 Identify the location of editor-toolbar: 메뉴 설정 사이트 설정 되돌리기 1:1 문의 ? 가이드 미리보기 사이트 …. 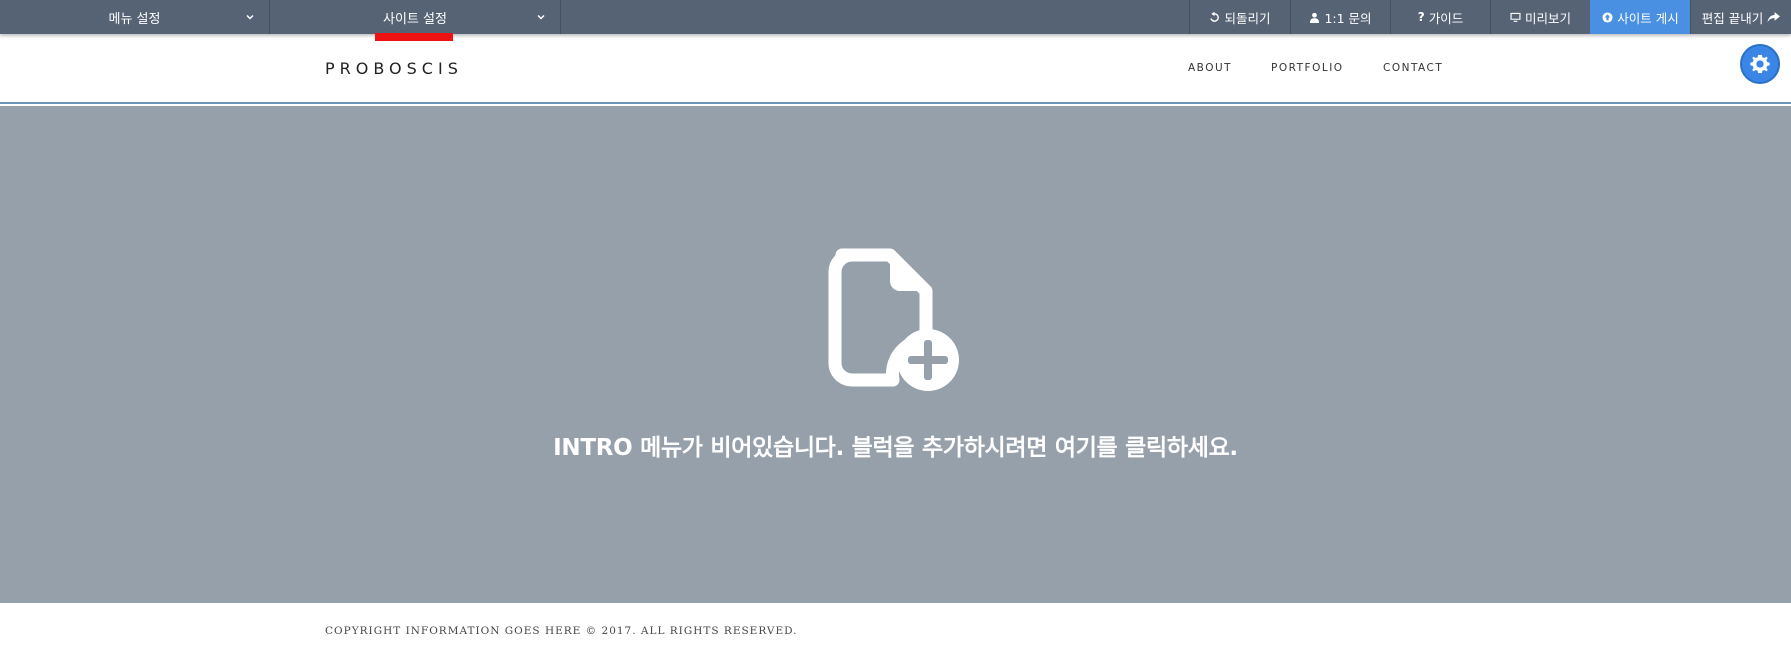
(895, 17).